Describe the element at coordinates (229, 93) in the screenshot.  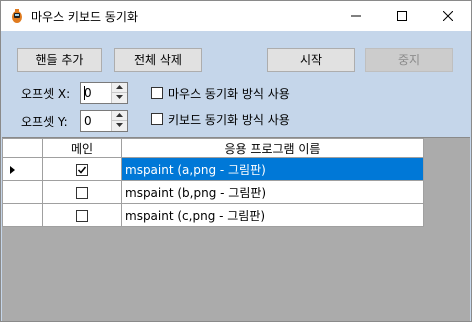
I see `mouse-sync-label: 마우스 동기화 방식 사용` at that location.